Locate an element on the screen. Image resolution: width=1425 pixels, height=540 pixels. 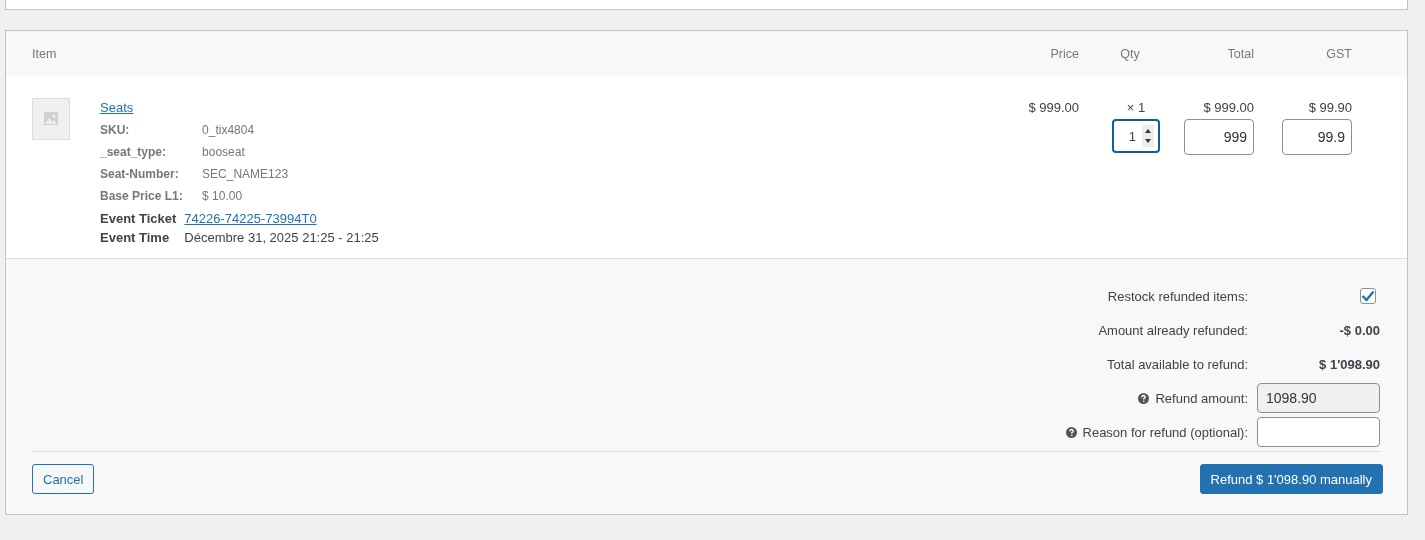
gst-value: $ 99.90 is located at coordinates (1330, 107).